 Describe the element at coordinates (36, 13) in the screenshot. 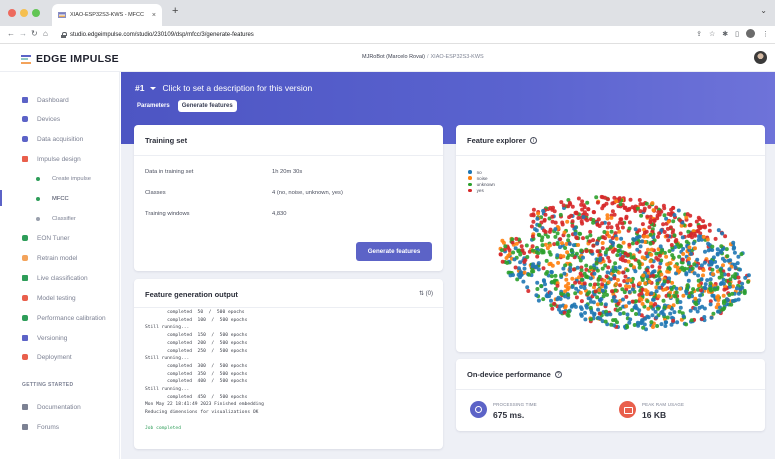

I see `maximize-window-button` at that location.